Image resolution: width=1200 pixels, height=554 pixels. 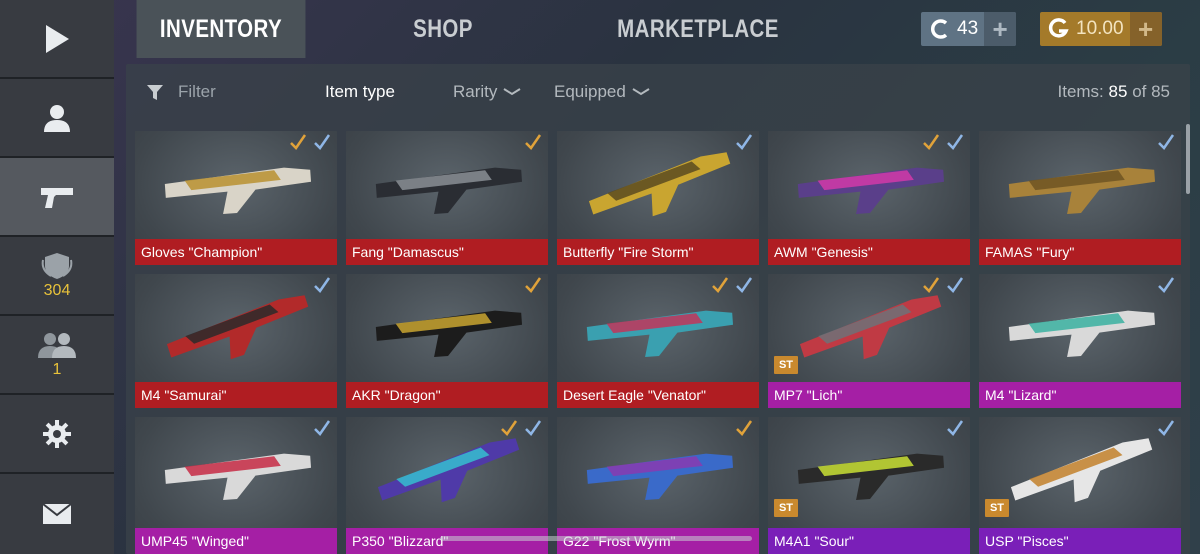 What do you see at coordinates (658, 252) in the screenshot?
I see `item-name: Butterfly "Fire Storm"` at bounding box center [658, 252].